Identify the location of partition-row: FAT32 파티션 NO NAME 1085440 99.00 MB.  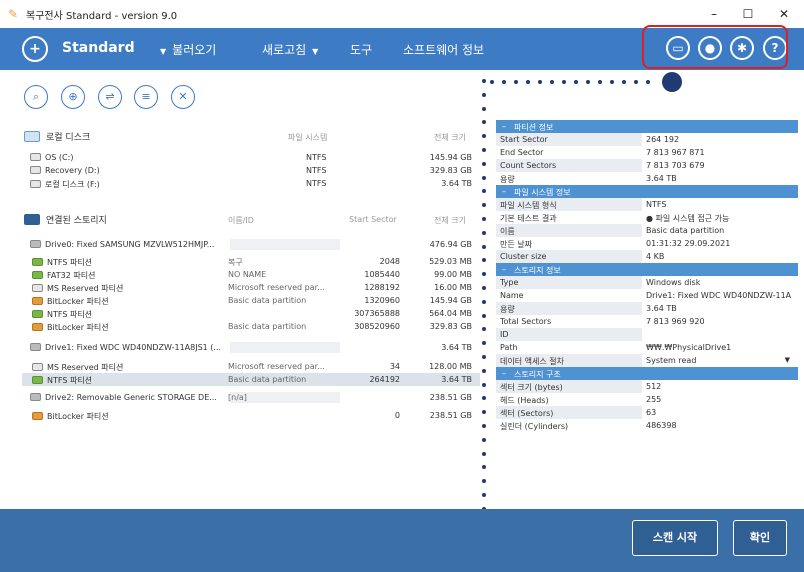
(251, 274).